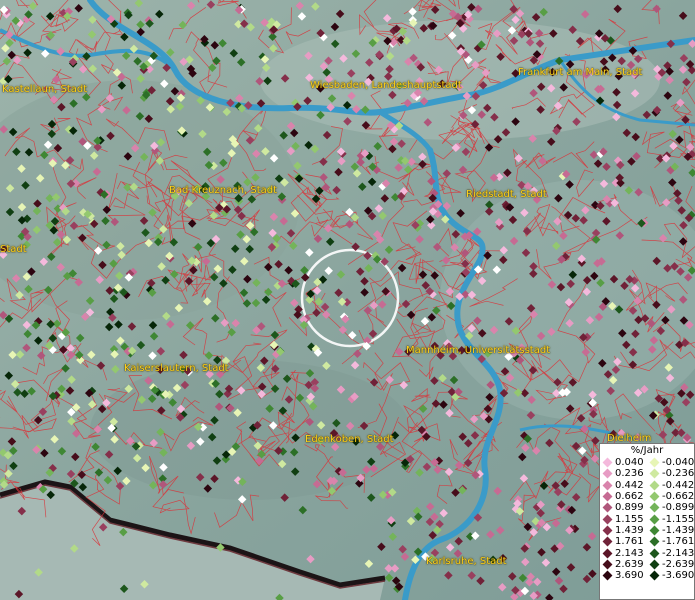 The image size is (695, 600). Describe the element at coordinates (678, 485) in the screenshot. I see `legend-label: -0.442` at that location.